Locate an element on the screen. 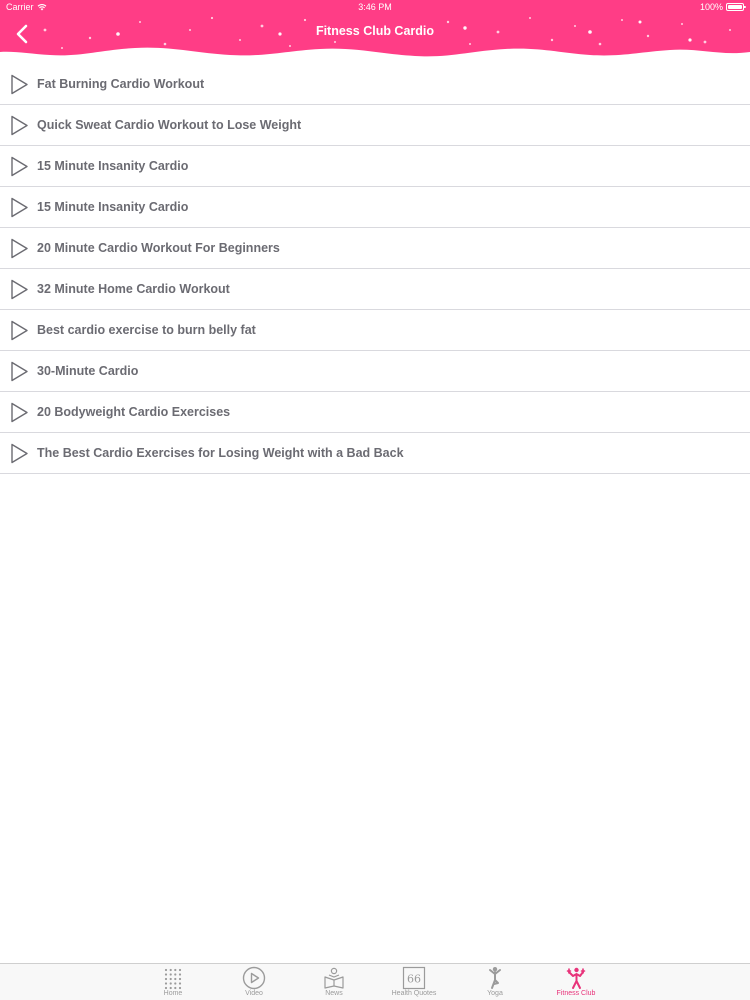  status-battery: 100% is located at coordinates (722, 7).